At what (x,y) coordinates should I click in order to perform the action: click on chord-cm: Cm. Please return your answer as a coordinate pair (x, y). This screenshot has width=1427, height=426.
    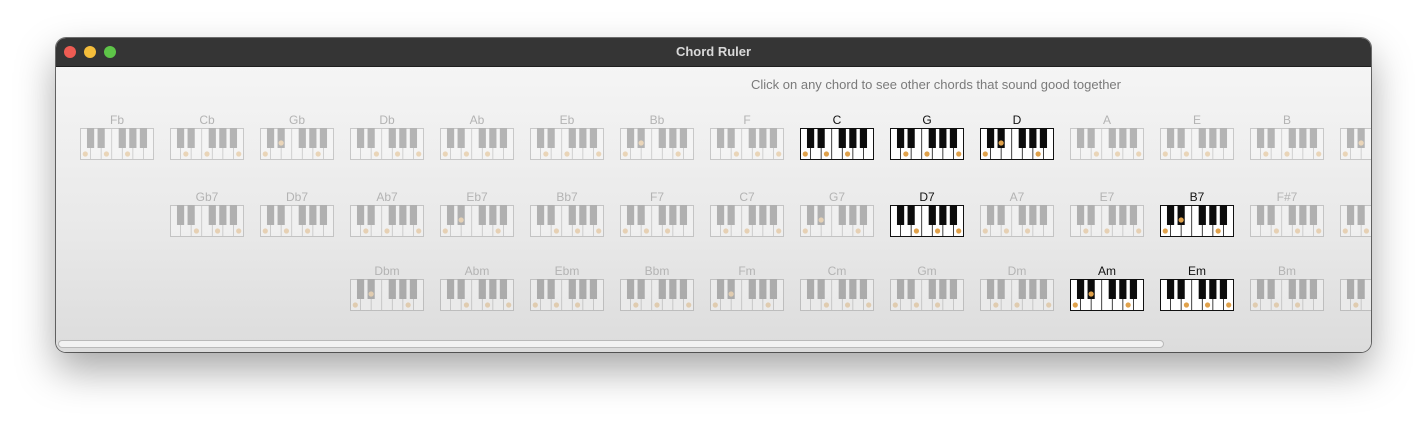
    Looking at the image, I should click on (837, 289).